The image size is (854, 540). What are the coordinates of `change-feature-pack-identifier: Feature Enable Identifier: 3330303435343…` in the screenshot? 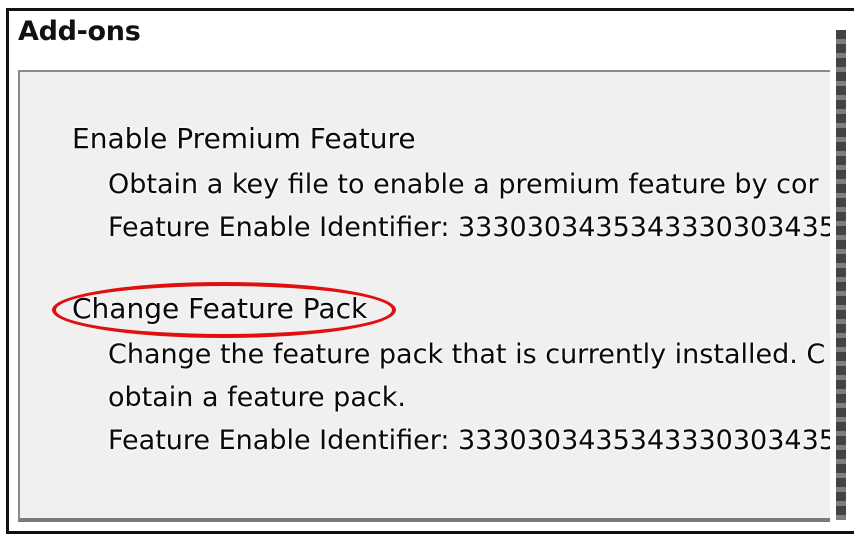 It's located at (472, 440).